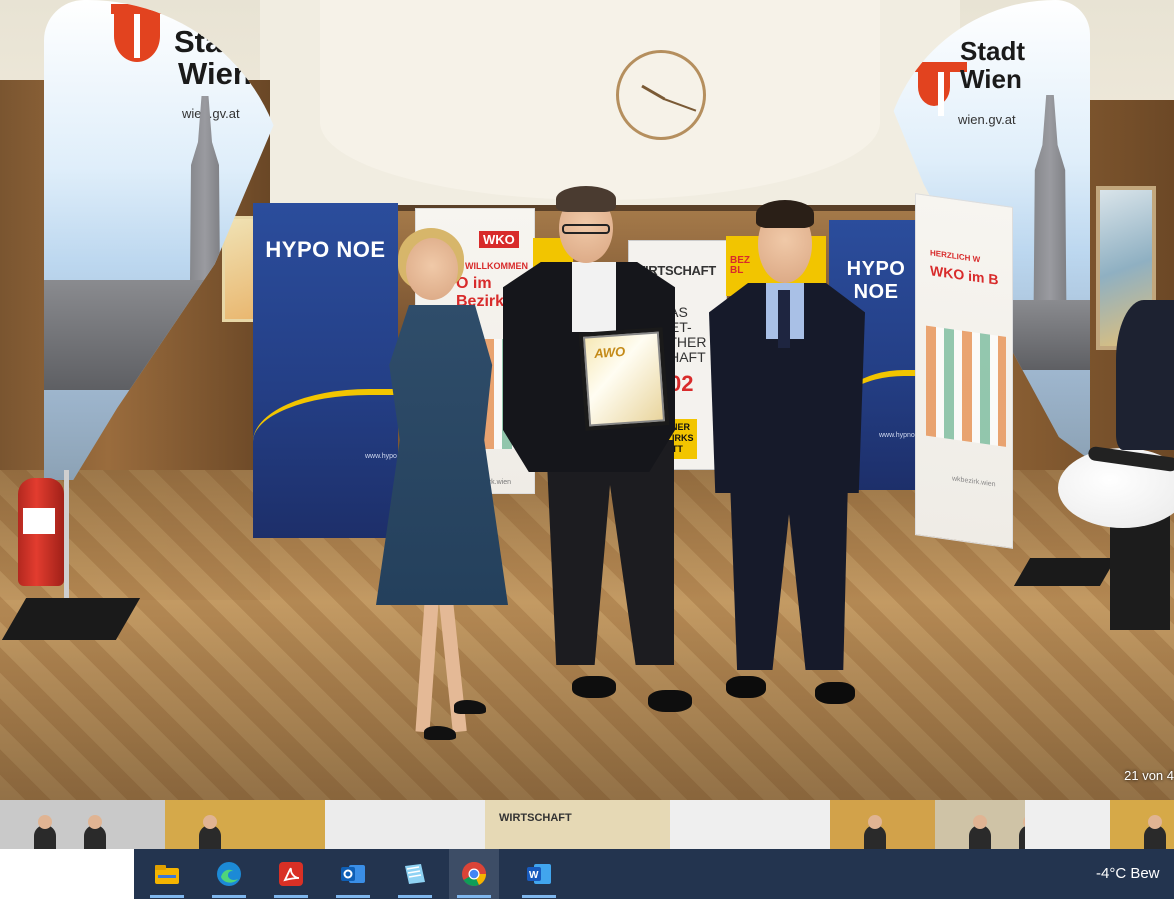  Describe the element at coordinates (325, 249) in the screenshot. I see `banner-title: HYPO NOE` at that location.